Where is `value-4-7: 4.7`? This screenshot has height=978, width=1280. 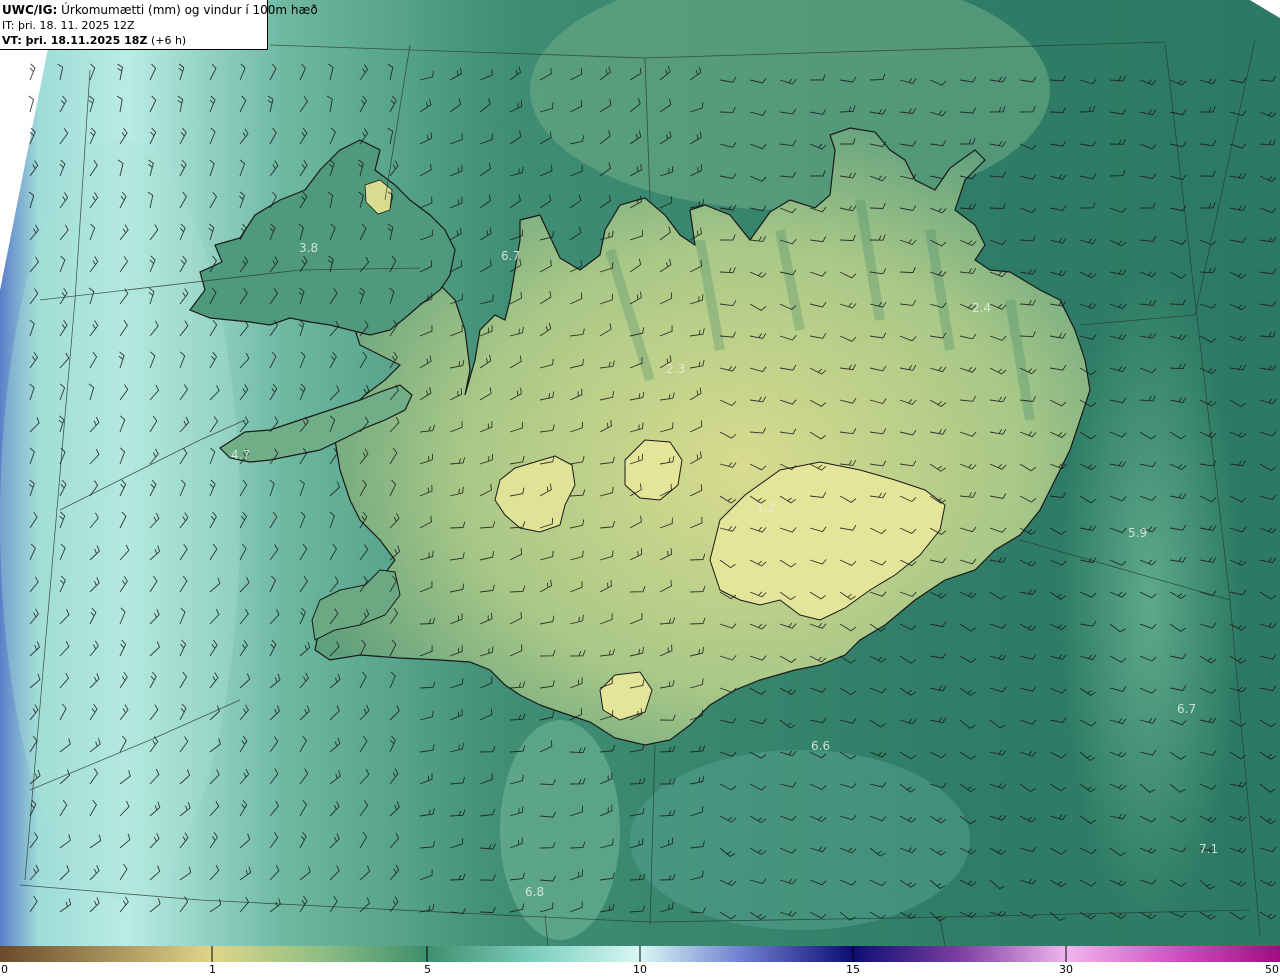
value-4-7: 4.7 is located at coordinates (241, 455).